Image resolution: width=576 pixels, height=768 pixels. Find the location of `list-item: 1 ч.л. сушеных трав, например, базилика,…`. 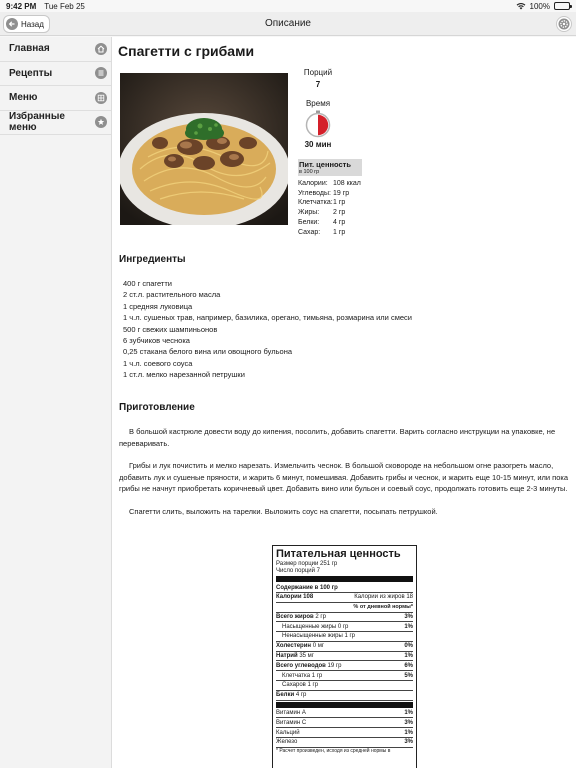

list-item: 1 ч.л. сушеных трав, например, базилика,… is located at coordinates (267, 318).